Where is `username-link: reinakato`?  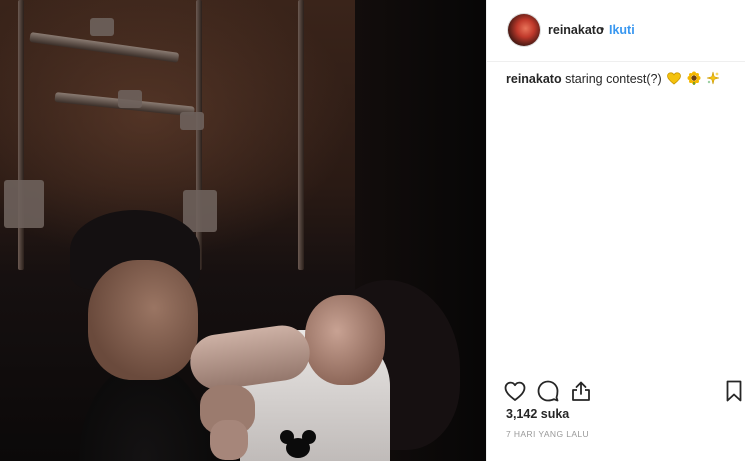 username-link: reinakato is located at coordinates (576, 30).